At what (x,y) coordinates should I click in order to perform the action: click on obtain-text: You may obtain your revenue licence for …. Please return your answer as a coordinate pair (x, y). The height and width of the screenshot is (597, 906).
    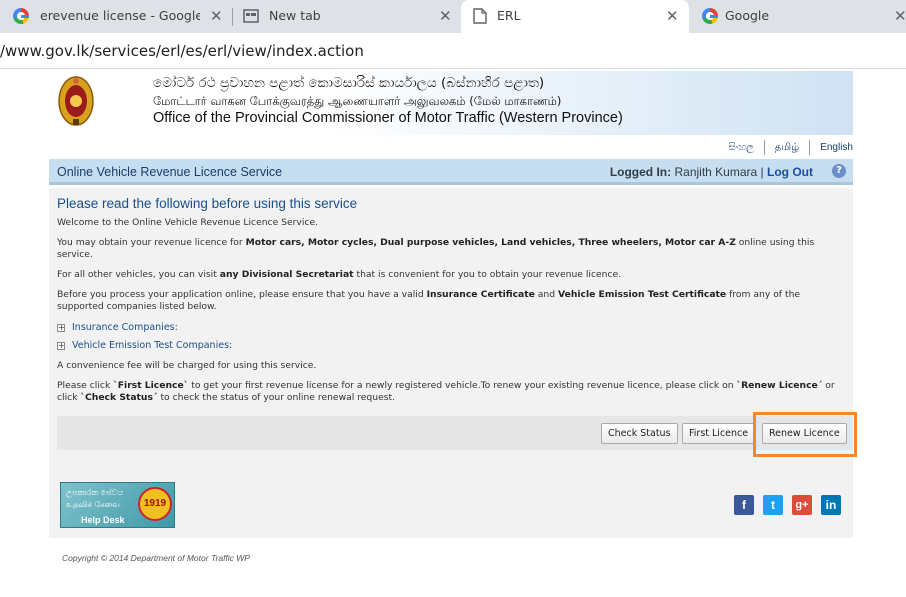
    Looking at the image, I should click on (447, 248).